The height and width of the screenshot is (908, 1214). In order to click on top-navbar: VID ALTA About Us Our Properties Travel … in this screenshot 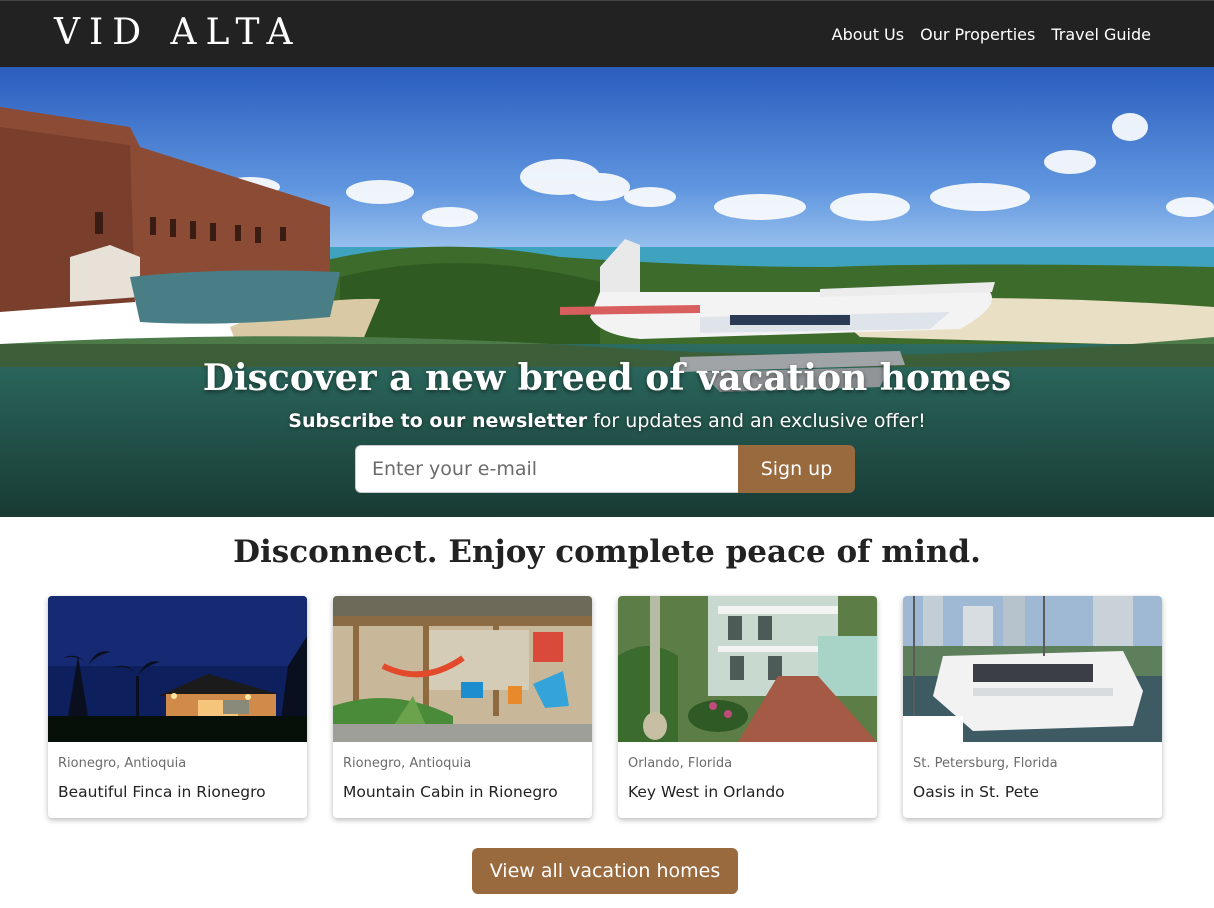, I will do `click(607, 33)`.